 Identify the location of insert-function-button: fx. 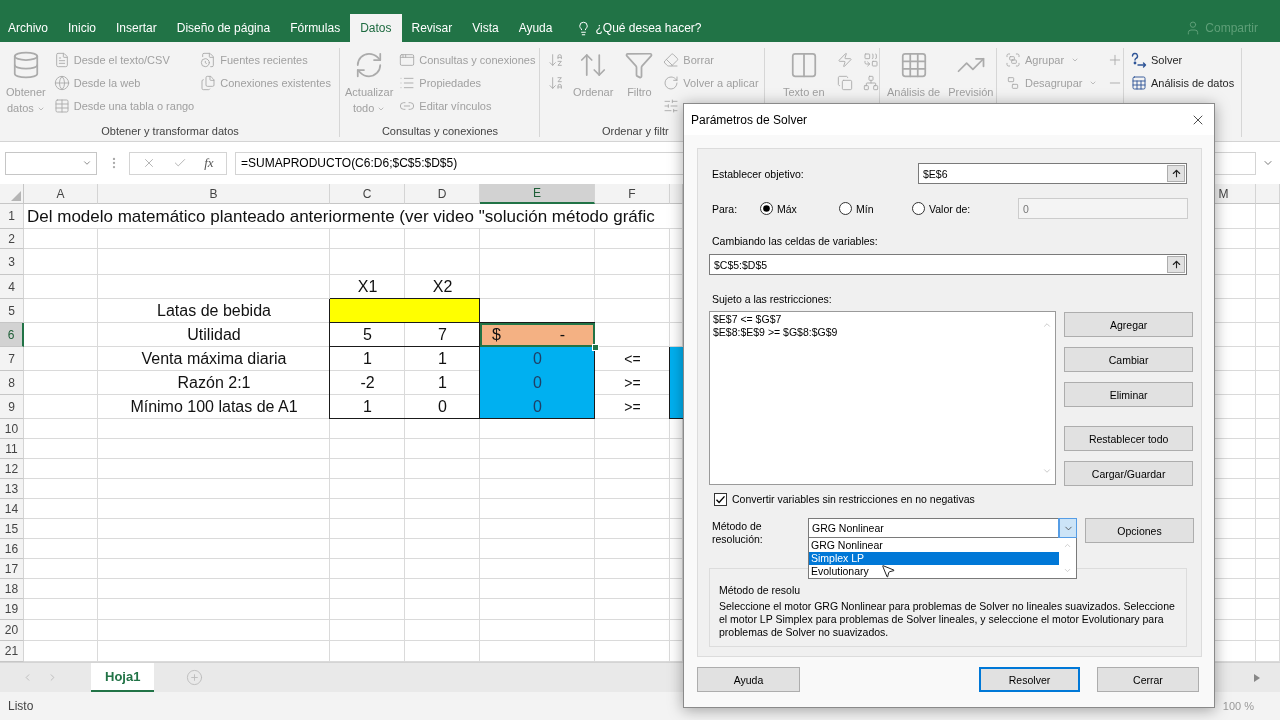
(209, 163).